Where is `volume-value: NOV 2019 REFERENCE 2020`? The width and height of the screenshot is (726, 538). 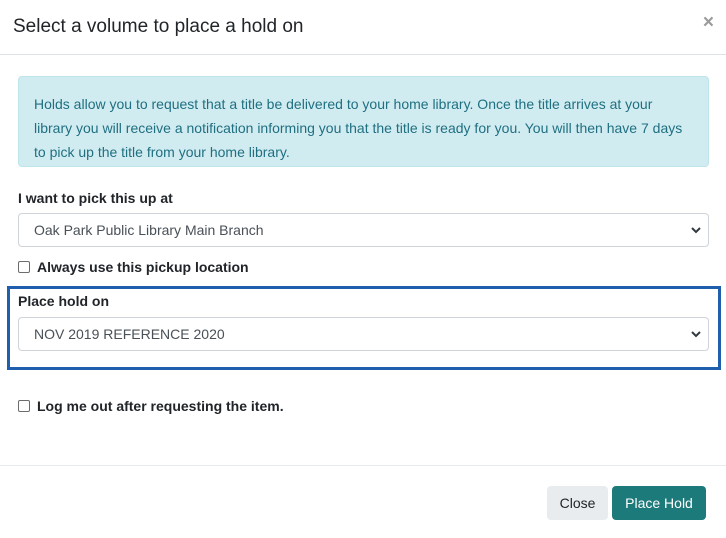
volume-value: NOV 2019 REFERENCE 2020 is located at coordinates (129, 334).